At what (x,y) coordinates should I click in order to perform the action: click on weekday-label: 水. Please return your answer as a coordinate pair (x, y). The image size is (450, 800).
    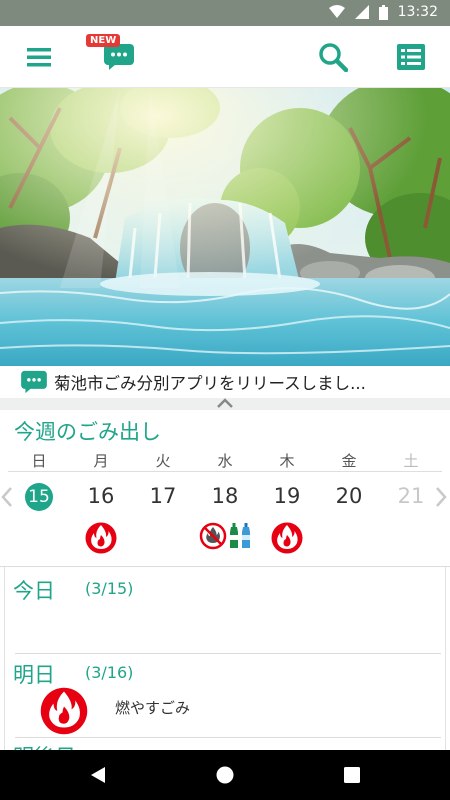
    Looking at the image, I should click on (225, 461).